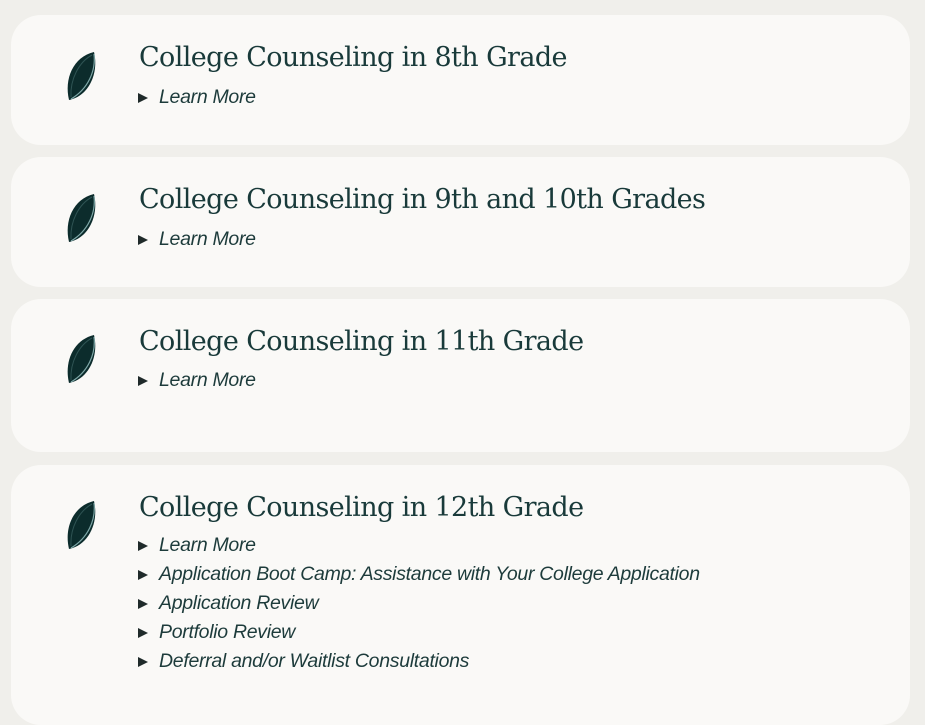 This screenshot has width=925, height=725. I want to click on link-label: Portfolio Review, so click(227, 632).